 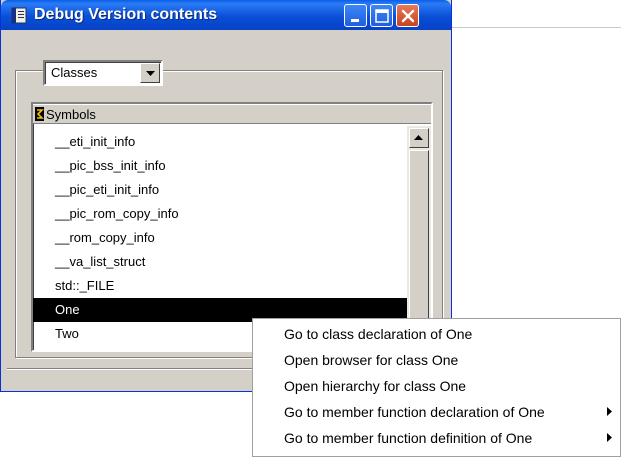 I want to click on scroll-up-arrow-icon, so click(x=418, y=137).